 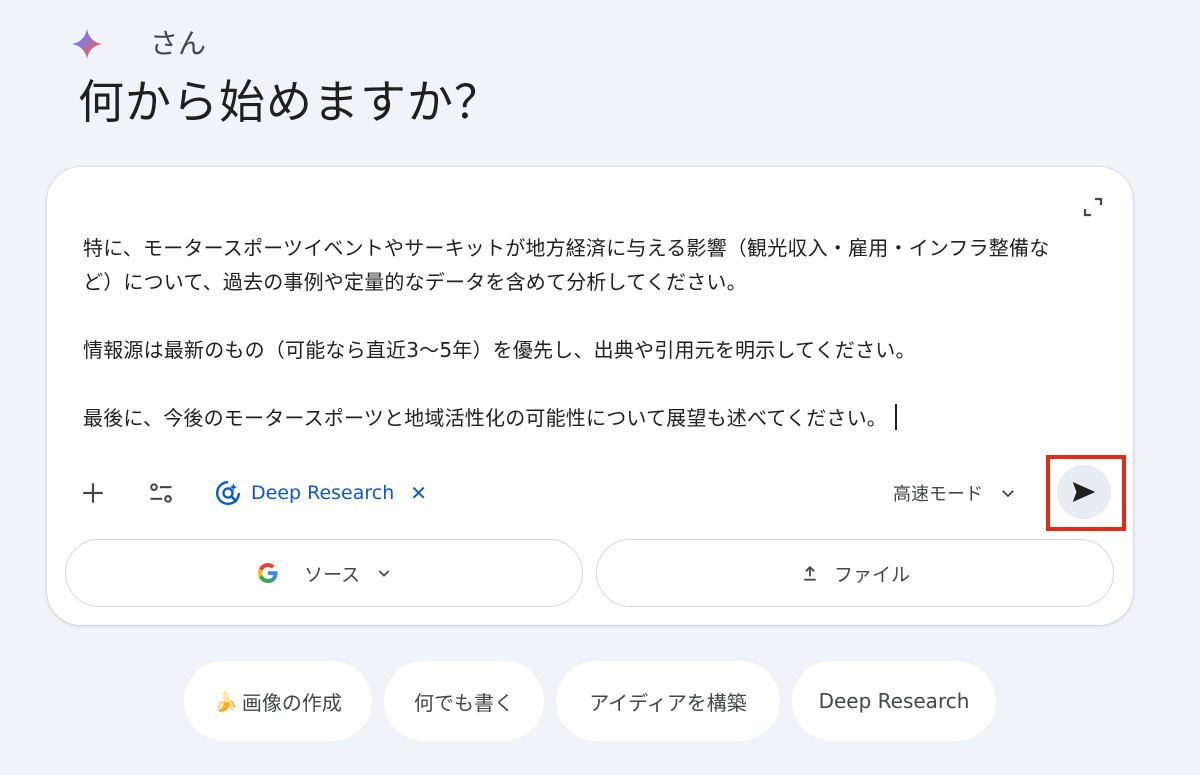 I want to click on suggestion-write-anything: 何でも書く, so click(x=464, y=701).